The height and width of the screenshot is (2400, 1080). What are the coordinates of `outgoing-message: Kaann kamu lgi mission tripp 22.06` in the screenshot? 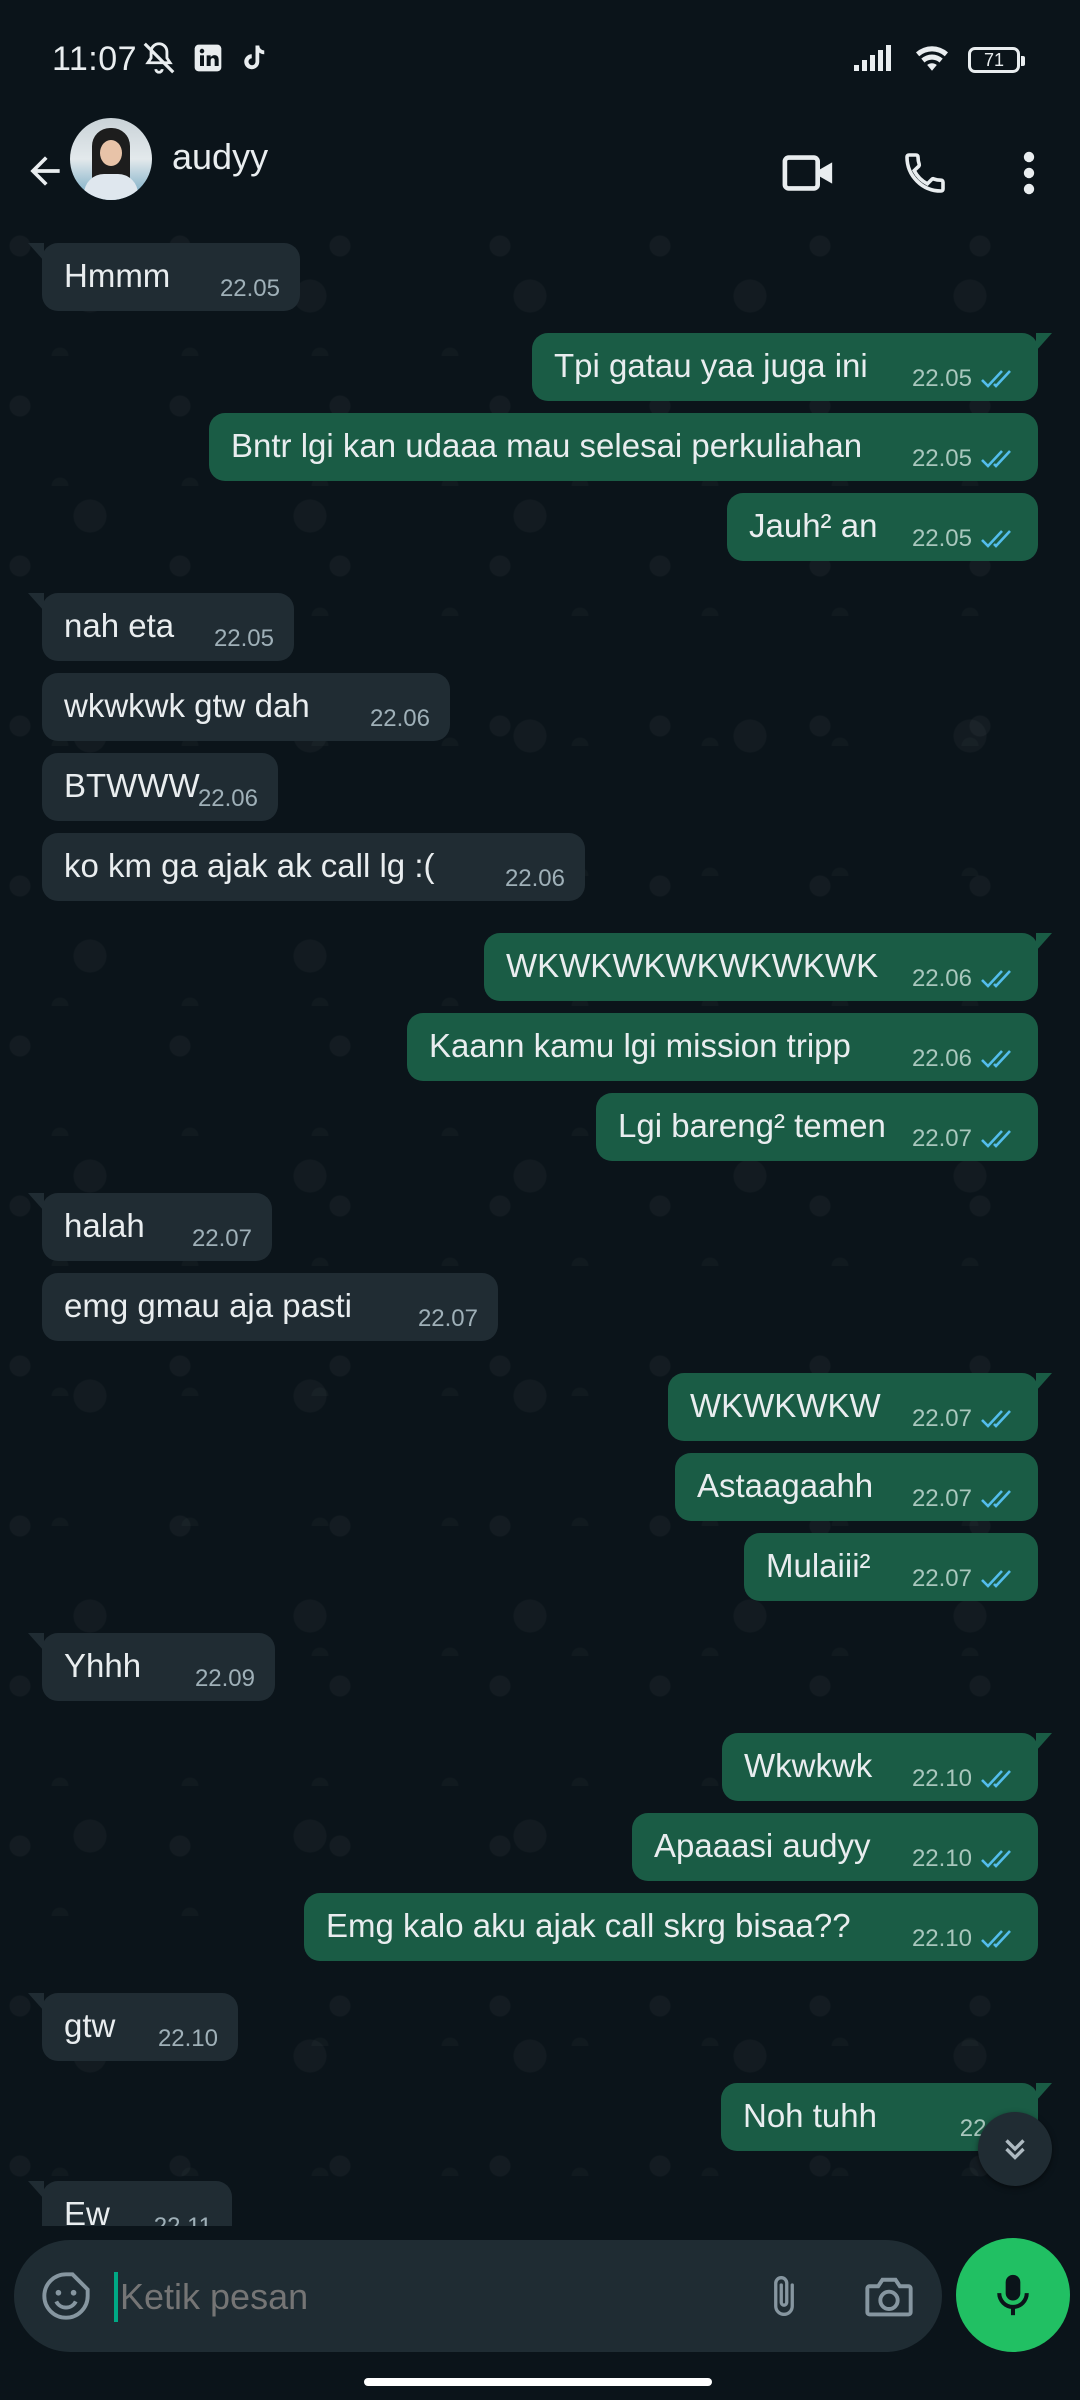 It's located at (722, 1047).